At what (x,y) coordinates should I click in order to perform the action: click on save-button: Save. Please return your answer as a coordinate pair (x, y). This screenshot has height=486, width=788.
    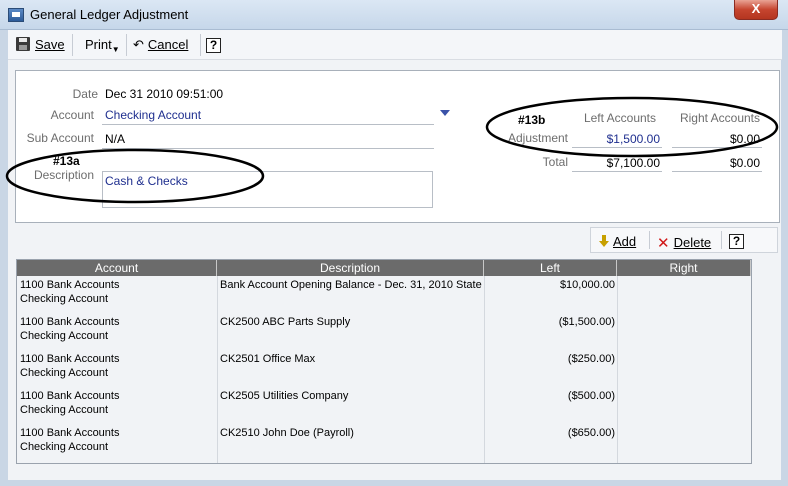
    Looking at the image, I should click on (40, 45).